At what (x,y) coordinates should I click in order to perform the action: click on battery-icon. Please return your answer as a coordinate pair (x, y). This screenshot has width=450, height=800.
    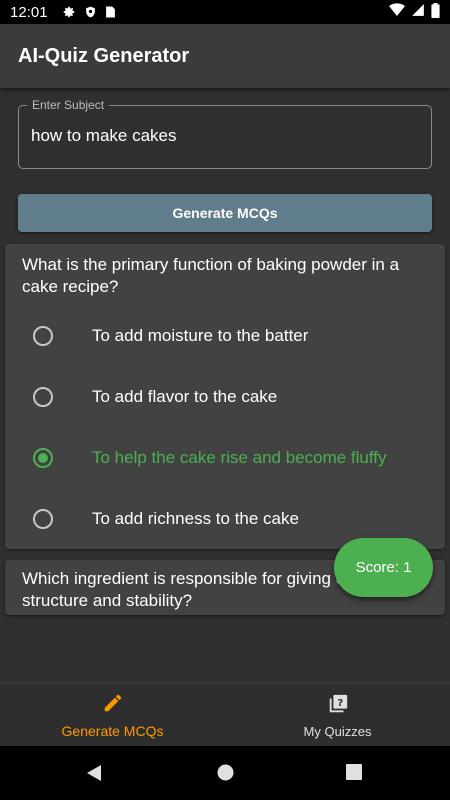
    Looking at the image, I should click on (435, 12).